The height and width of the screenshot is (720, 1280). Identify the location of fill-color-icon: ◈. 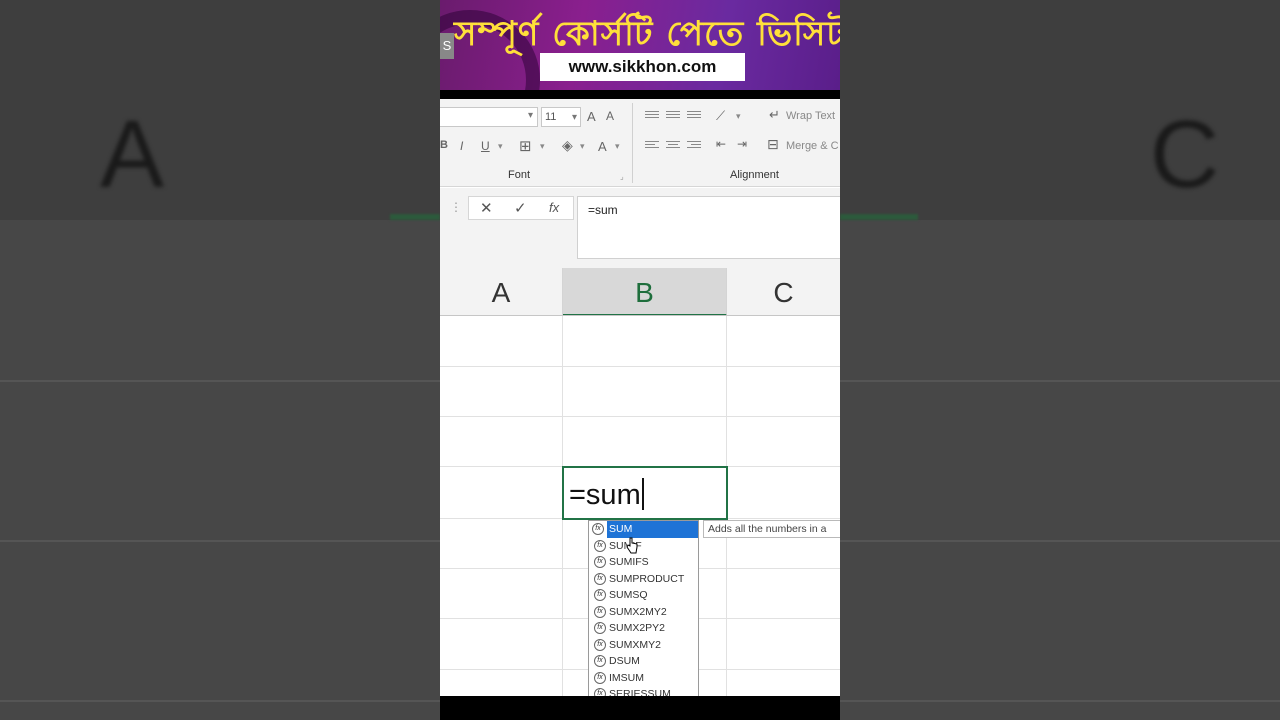
(567, 145).